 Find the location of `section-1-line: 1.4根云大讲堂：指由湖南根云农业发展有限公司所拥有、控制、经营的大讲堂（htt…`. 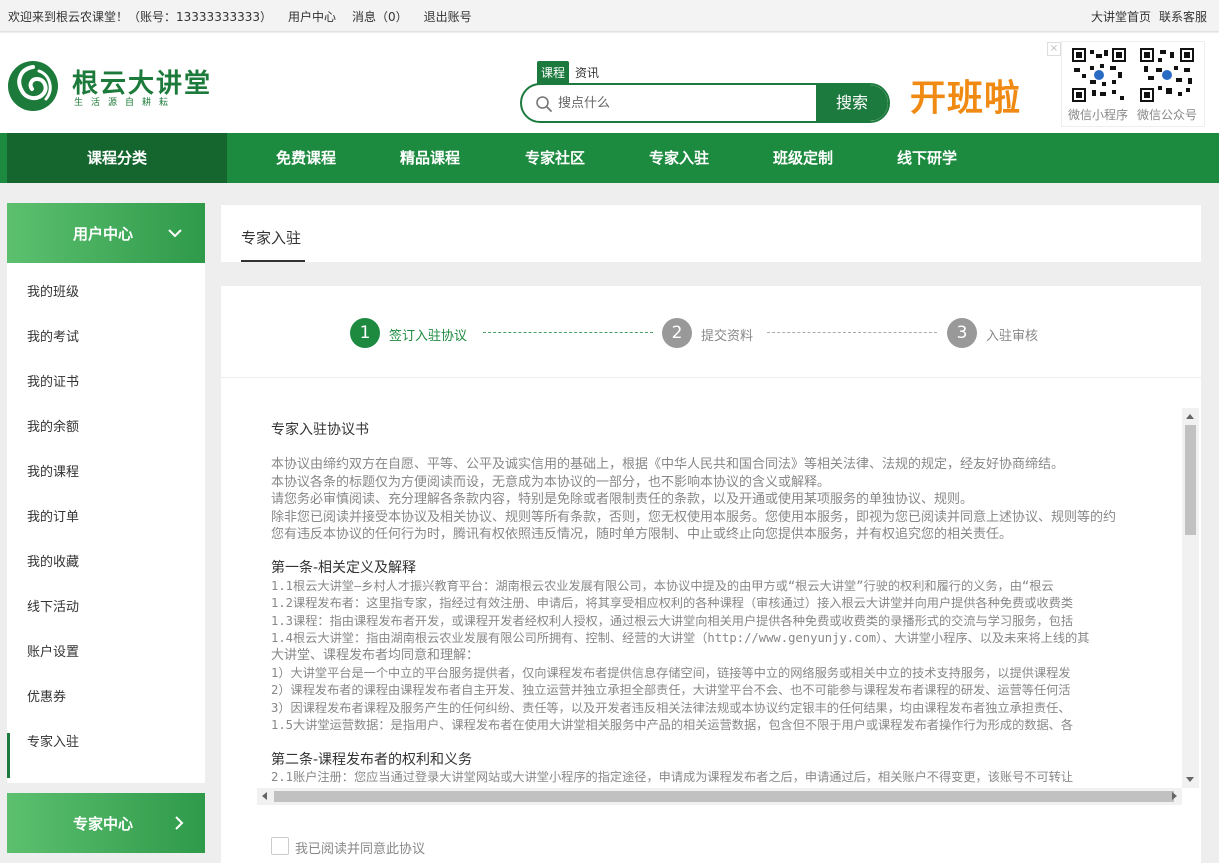

section-1-line: 1.4根云大讲堂：指由湖南根云农业发展有限公司所拥有、控制、经营的大讲堂（htt… is located at coordinates (680, 638).